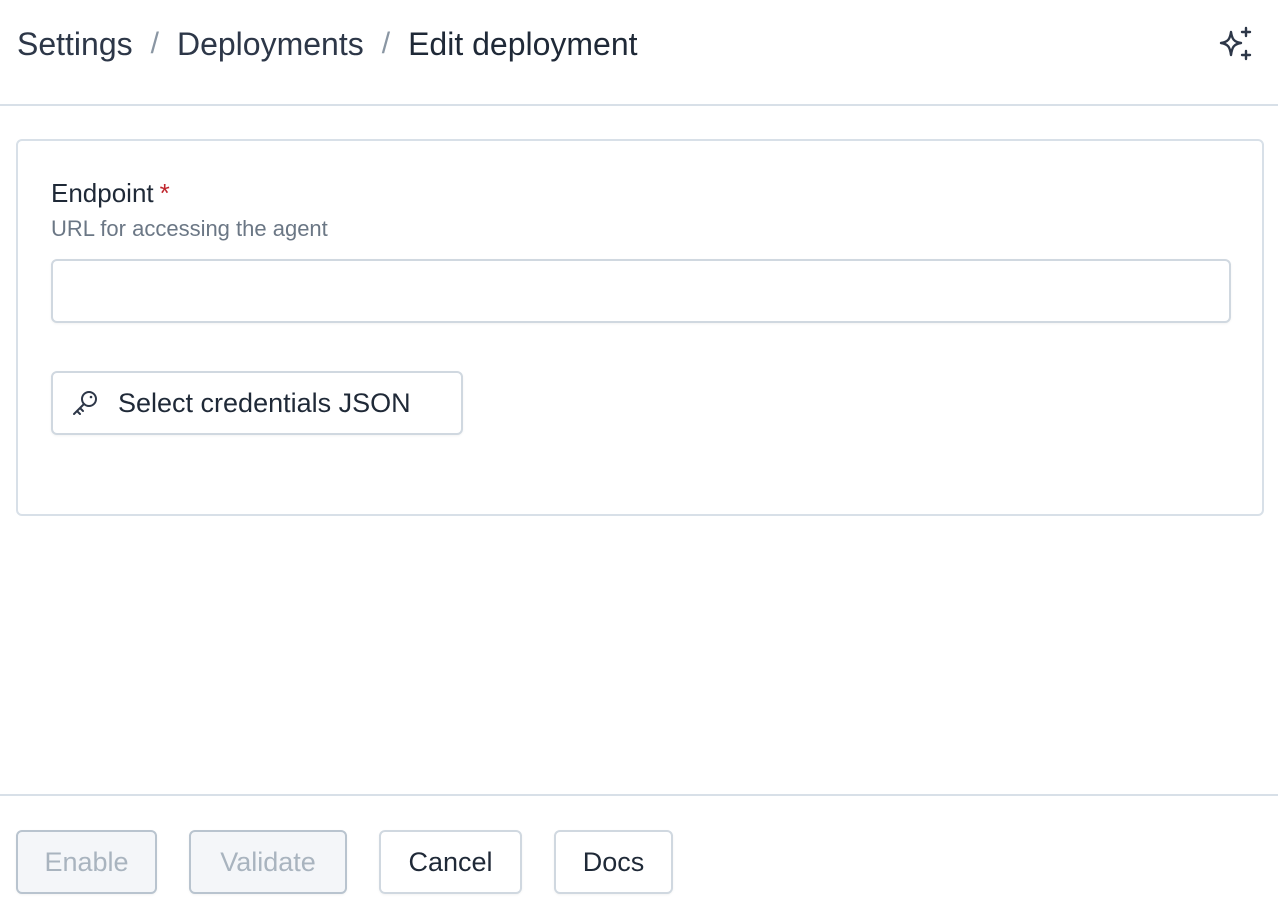 This screenshot has width=1278, height=918. I want to click on footer-actions: Enable Validate Cancel Docs, so click(639, 856).